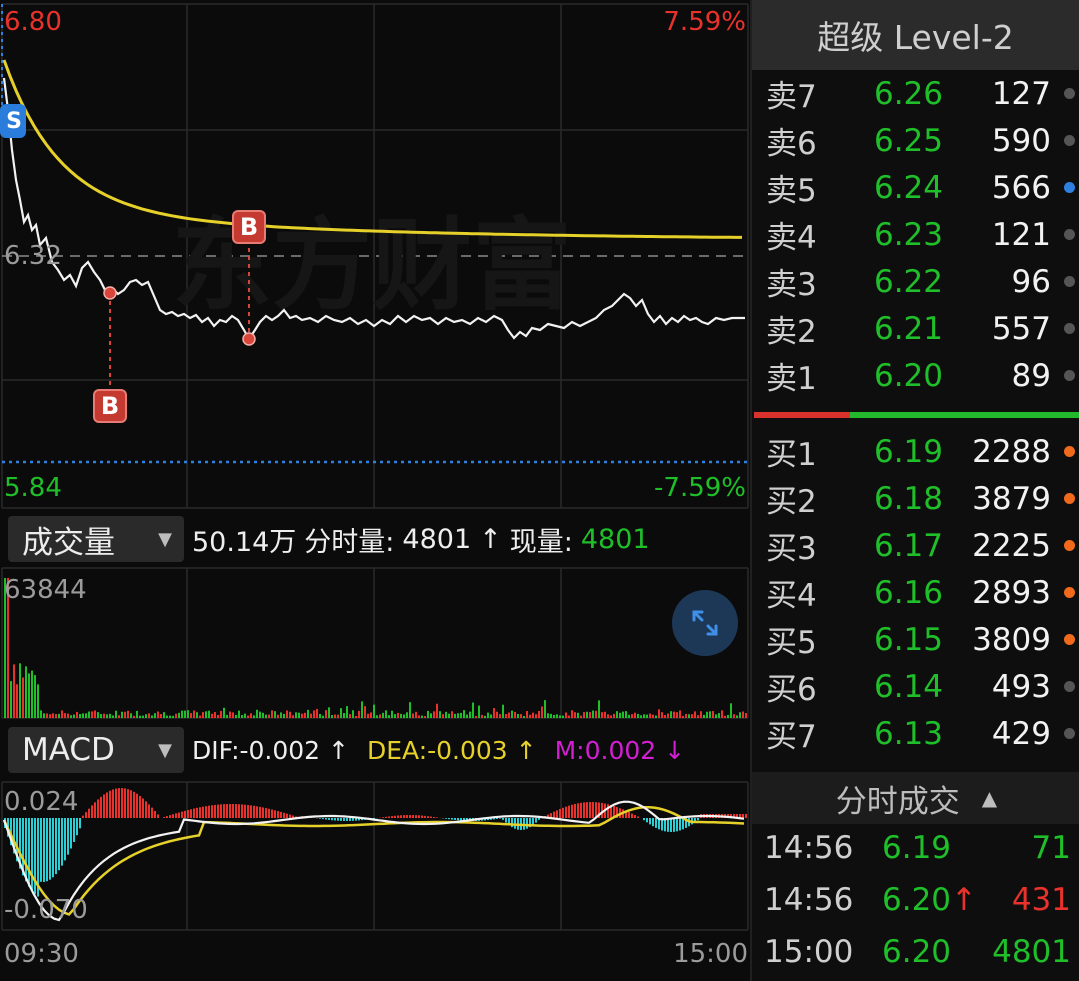 The image size is (1079, 981). Describe the element at coordinates (897, 801) in the screenshot. I see `ticks-title: 分时成交` at that location.